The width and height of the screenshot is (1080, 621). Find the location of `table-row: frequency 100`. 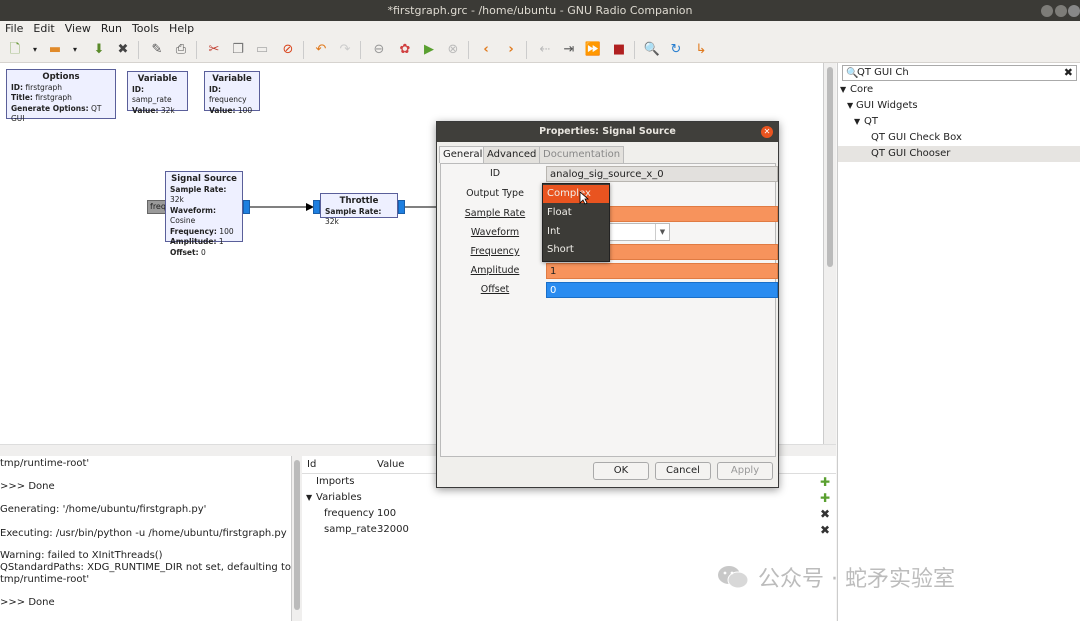

table-row: frequency 100 is located at coordinates (569, 514).